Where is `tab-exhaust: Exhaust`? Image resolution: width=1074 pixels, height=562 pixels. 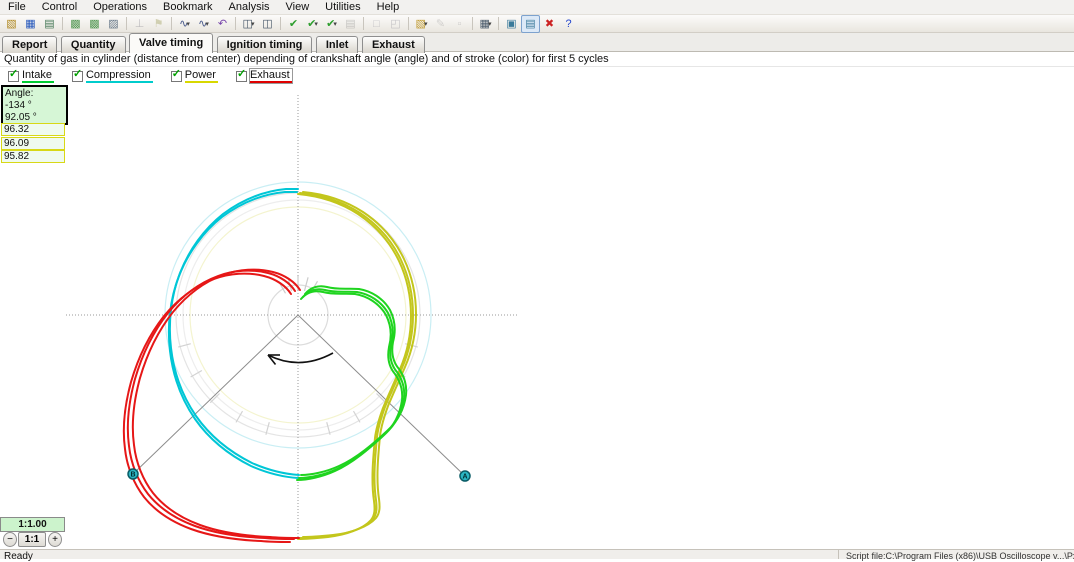 tab-exhaust: Exhaust is located at coordinates (393, 44).